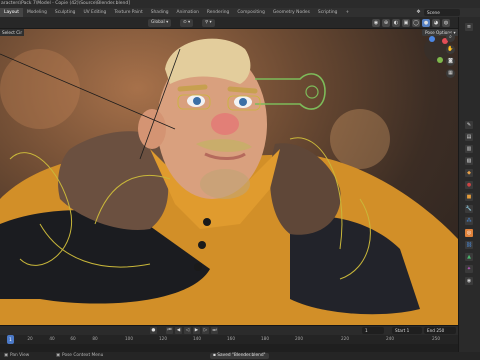 This screenshot has width=480, height=360. What do you see at coordinates (469, 257) in the screenshot?
I see `data-icon: ▲` at bounding box center [469, 257].